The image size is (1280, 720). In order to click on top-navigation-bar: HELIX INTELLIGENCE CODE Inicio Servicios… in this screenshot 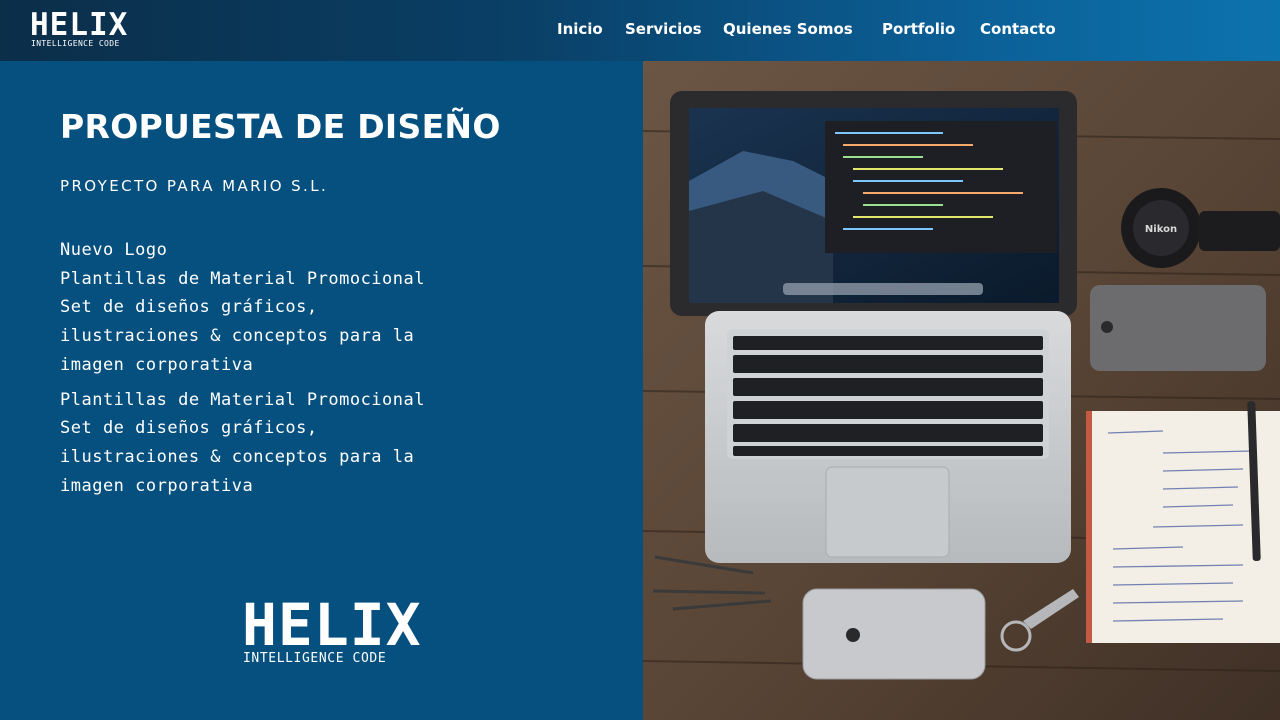, I will do `click(640, 30)`.